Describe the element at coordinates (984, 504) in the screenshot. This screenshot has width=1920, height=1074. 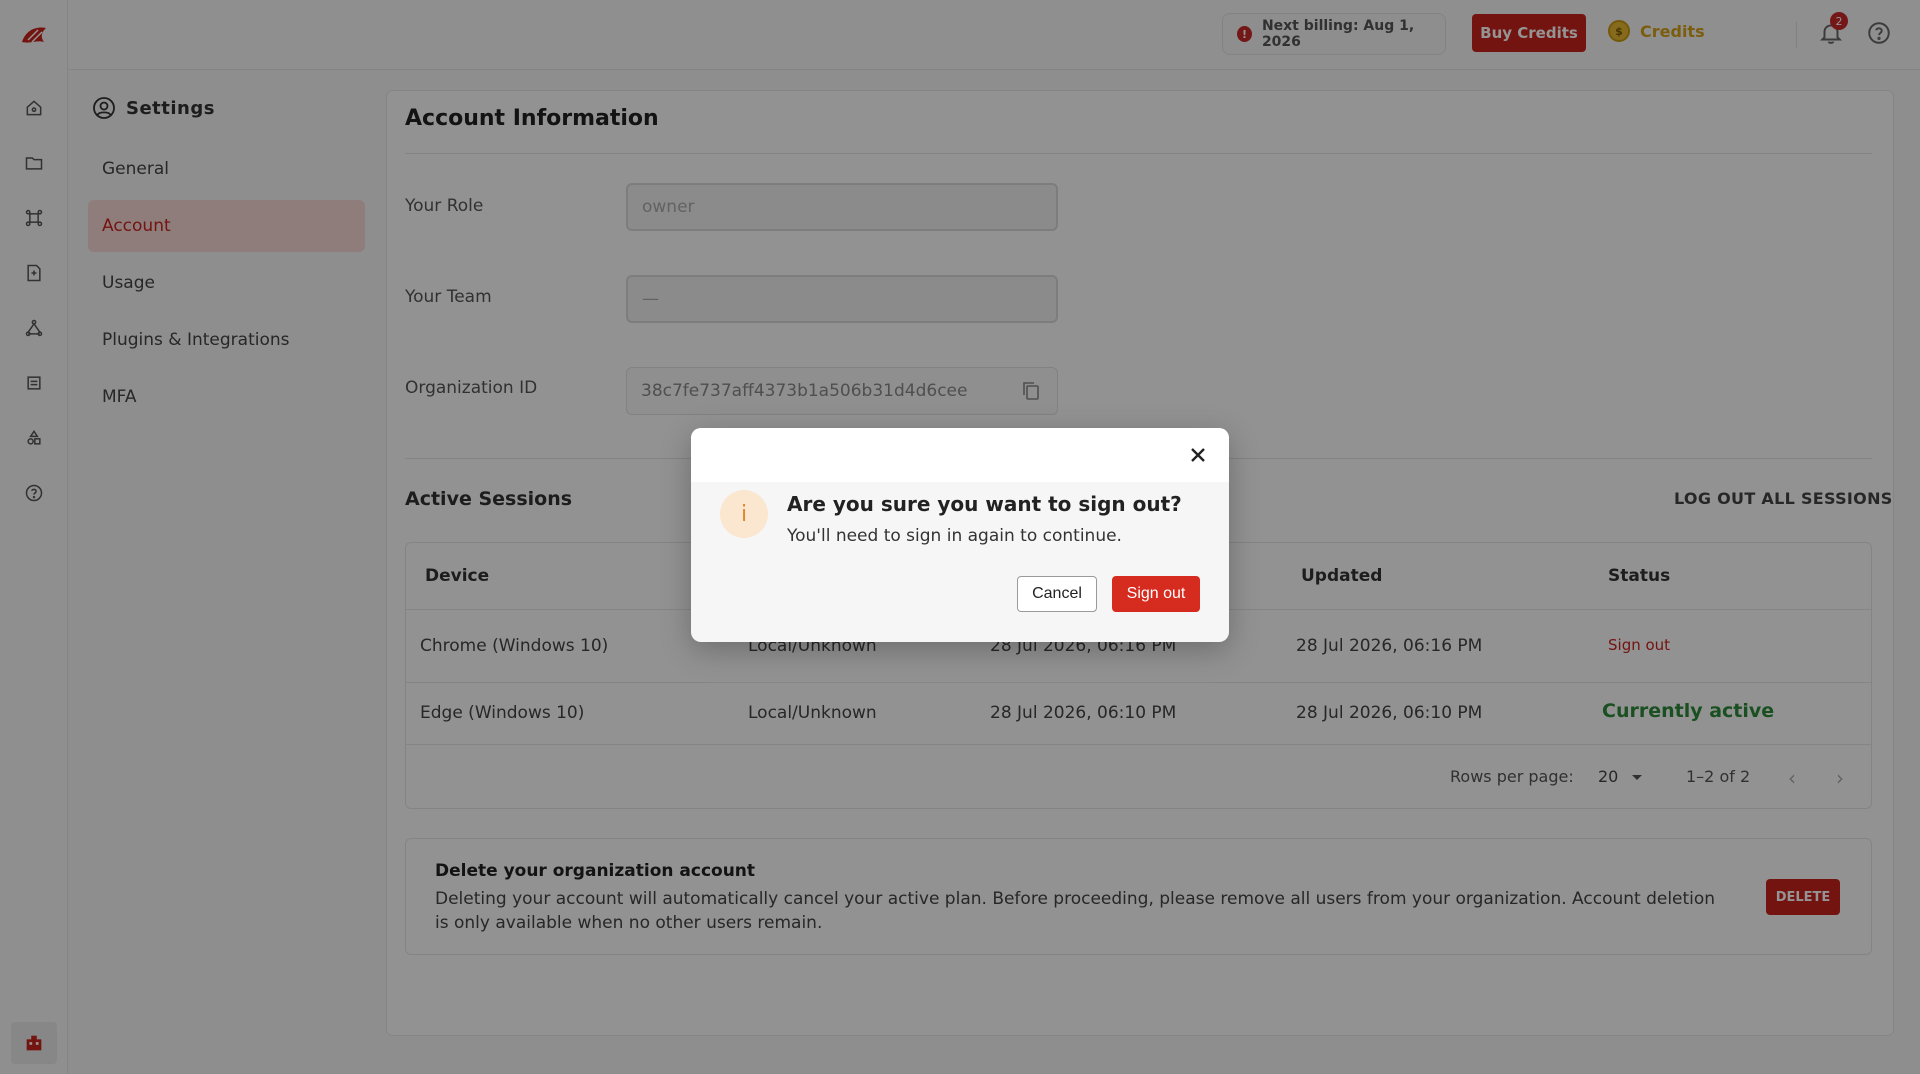
I see `dialog-question: Are you sure you want to sign out?` at that location.